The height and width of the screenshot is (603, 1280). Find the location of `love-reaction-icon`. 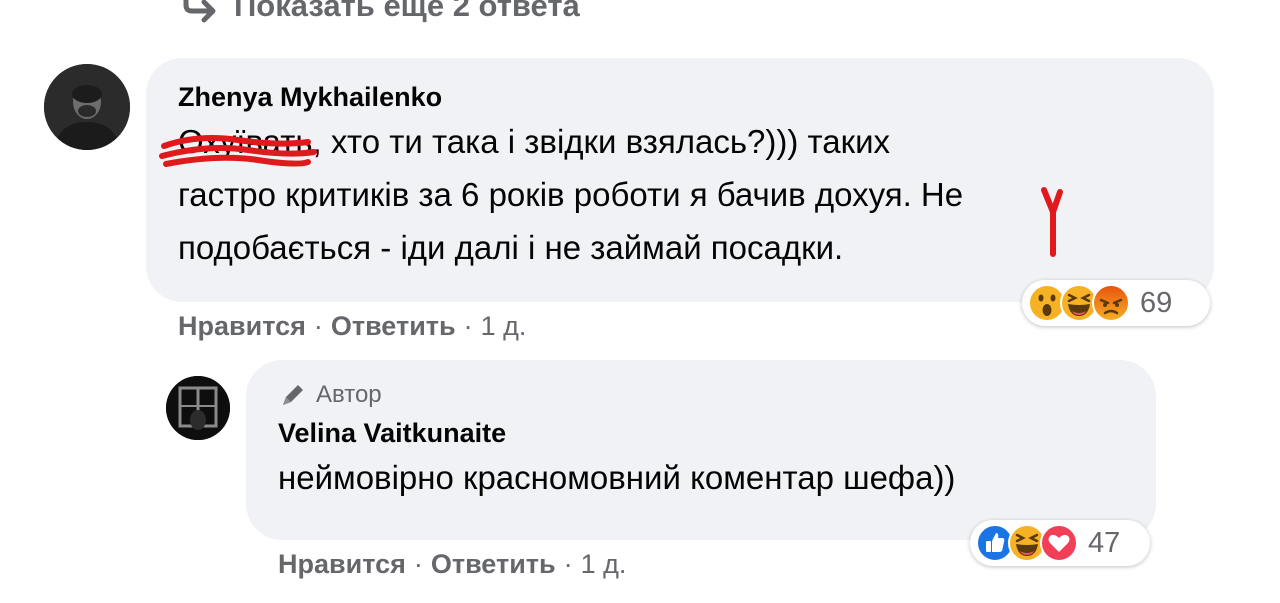

love-reaction-icon is located at coordinates (1059, 543).